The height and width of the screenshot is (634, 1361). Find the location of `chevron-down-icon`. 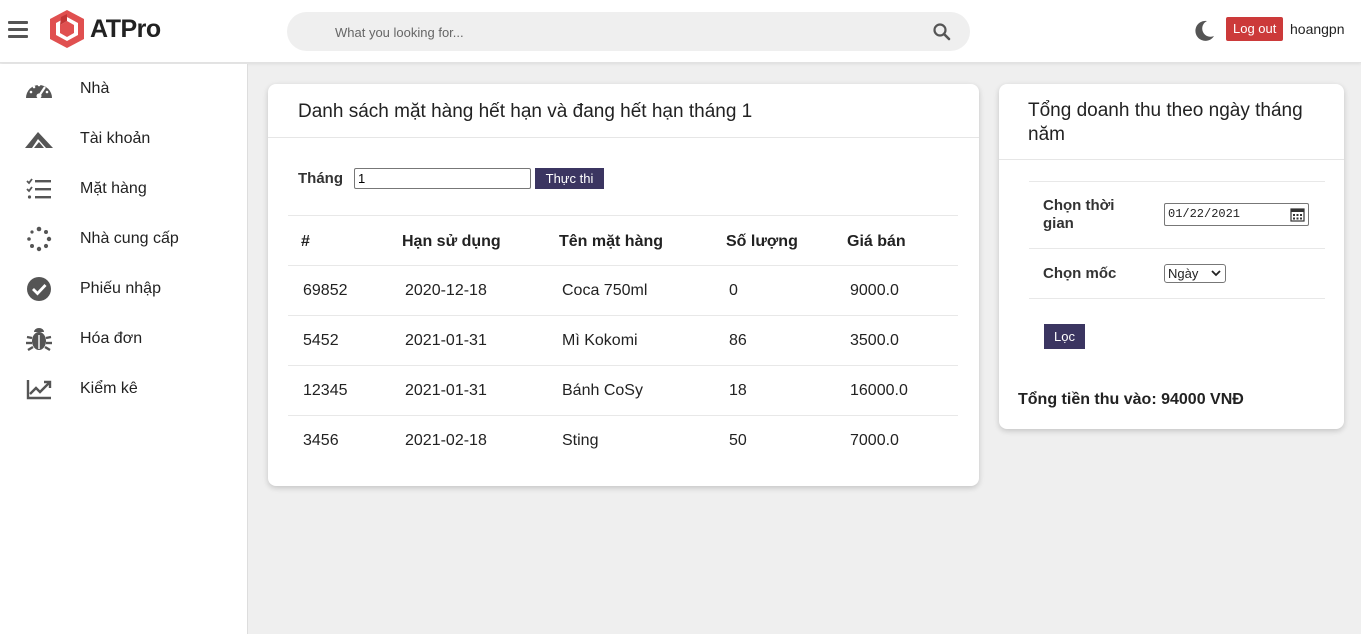

chevron-down-icon is located at coordinates (1216, 273).